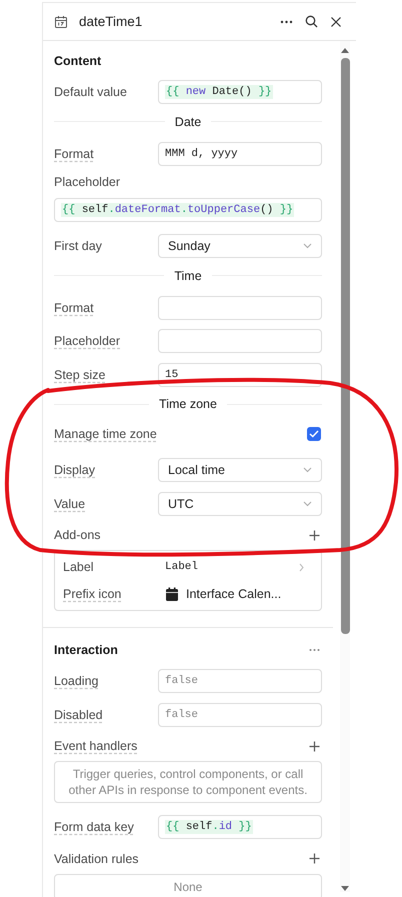 The image size is (402, 897). Describe the element at coordinates (345, 466) in the screenshot. I see `scrollbar` at that location.